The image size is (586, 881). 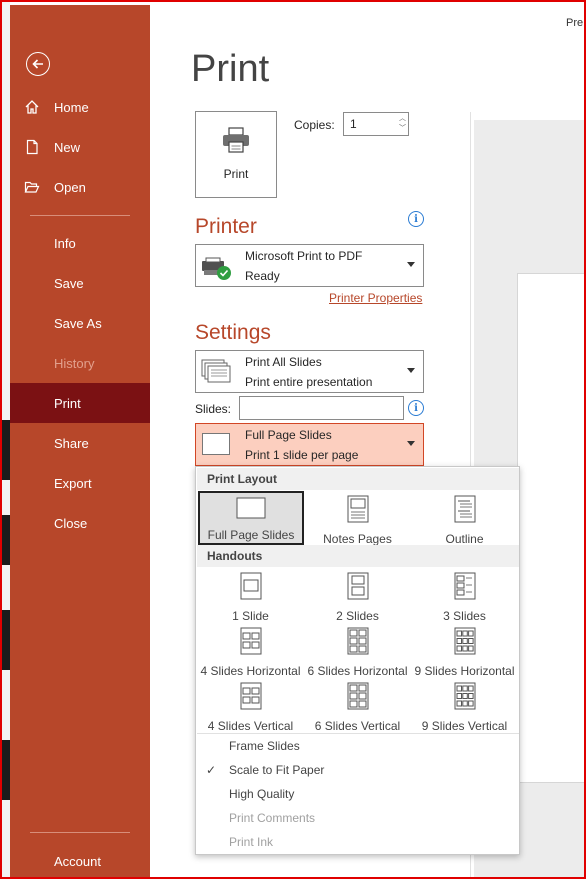 I want to click on printer-status: Ready, so click(x=262, y=276).